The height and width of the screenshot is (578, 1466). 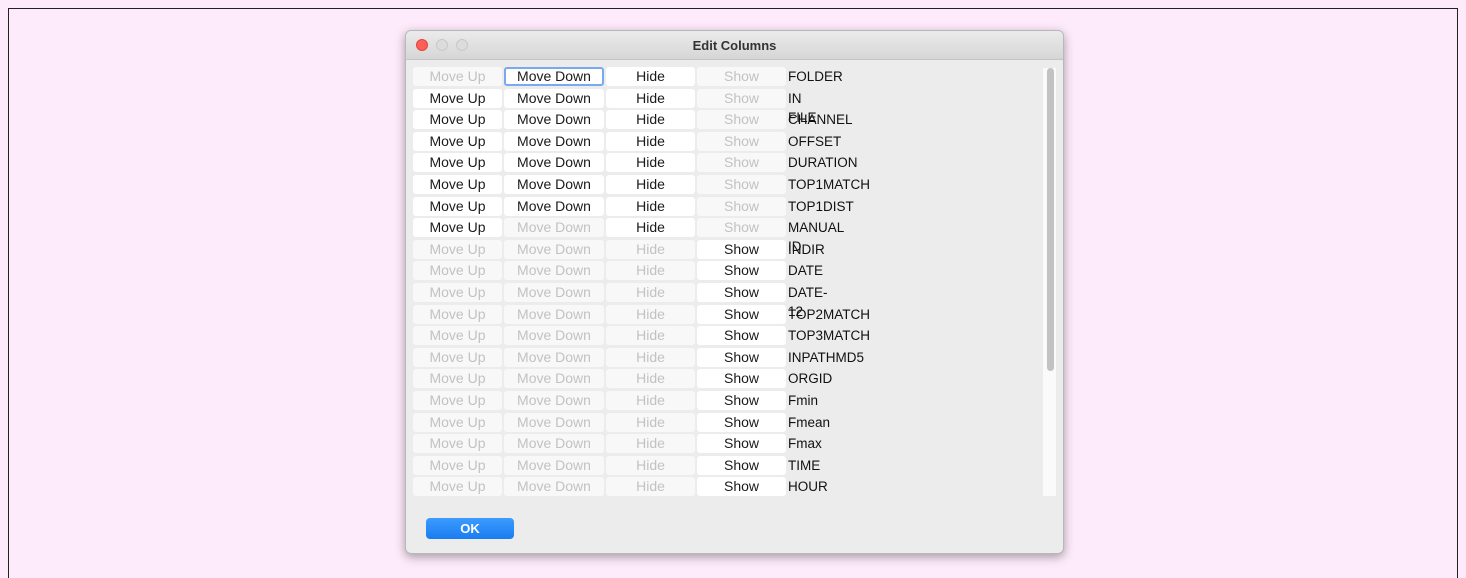 What do you see at coordinates (470, 528) in the screenshot?
I see `ok-button: OK` at bounding box center [470, 528].